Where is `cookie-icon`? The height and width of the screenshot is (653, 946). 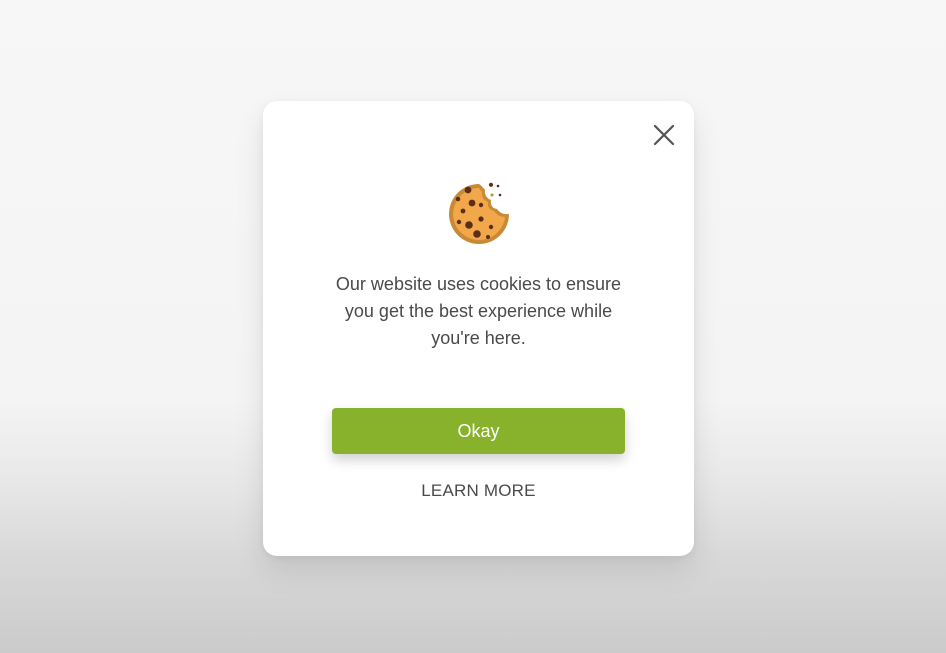 cookie-icon is located at coordinates (479, 214).